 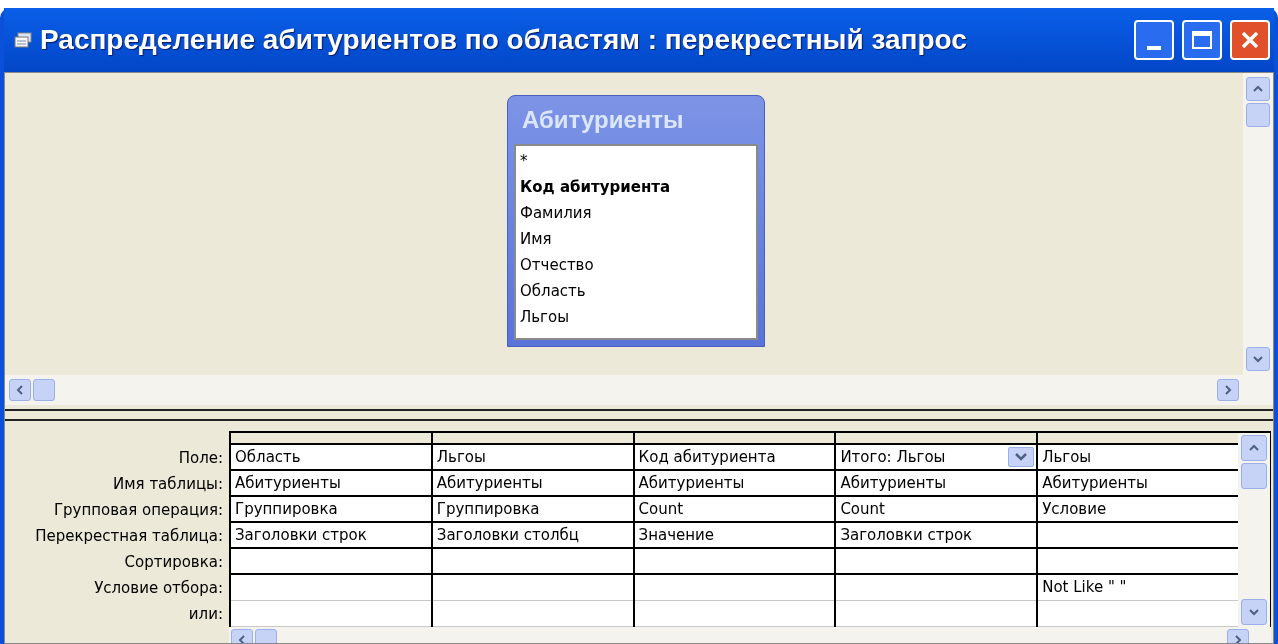 What do you see at coordinates (158, 588) in the screenshot?
I see `row-label: Условие отбора:` at bounding box center [158, 588].